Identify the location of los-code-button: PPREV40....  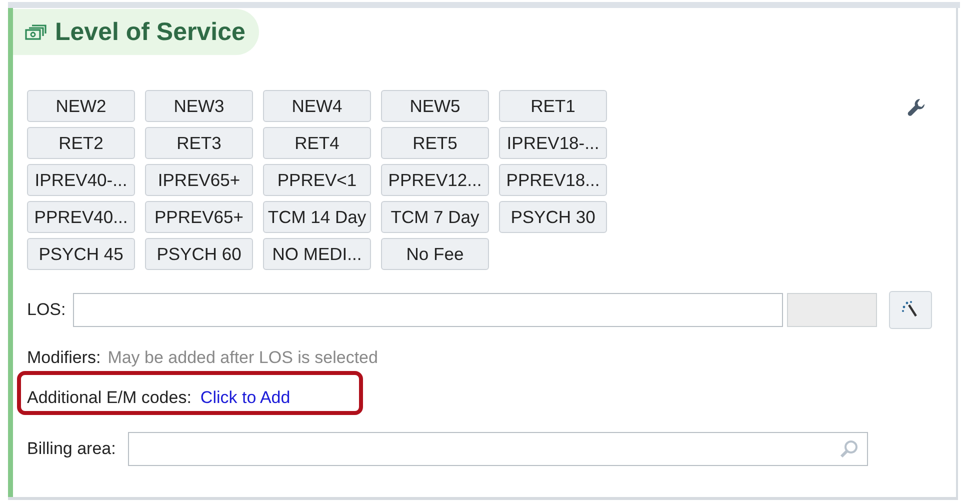
(81, 217).